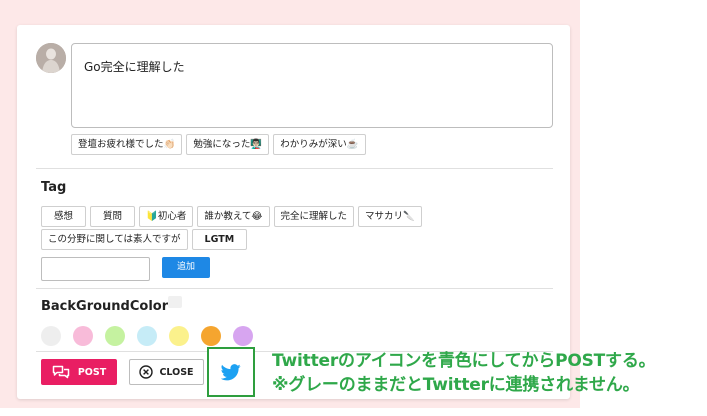  I want to click on tag-chip: 感想, so click(64, 216).